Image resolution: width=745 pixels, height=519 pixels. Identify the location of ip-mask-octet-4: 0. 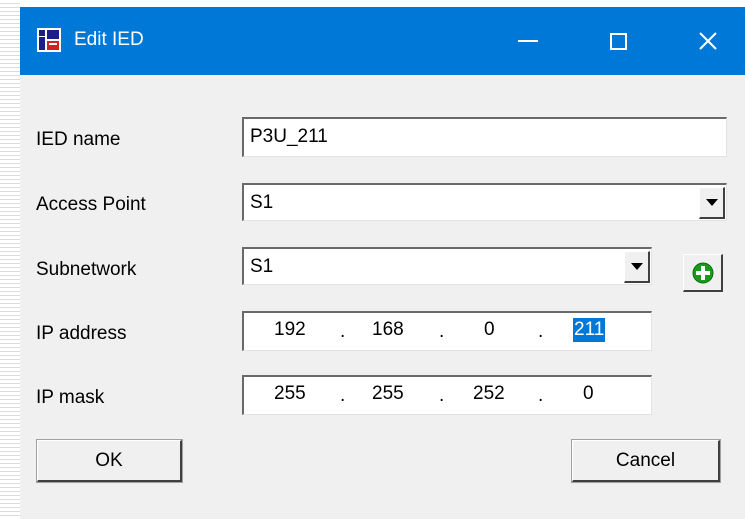
(588, 394).